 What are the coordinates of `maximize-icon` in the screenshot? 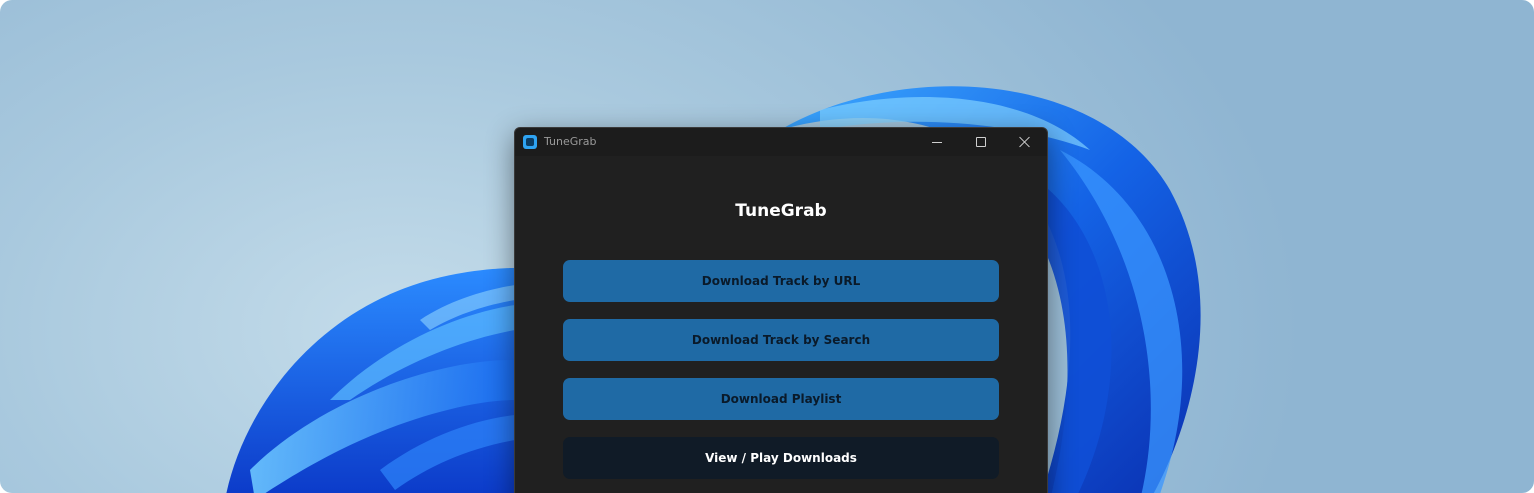 It's located at (981, 142).